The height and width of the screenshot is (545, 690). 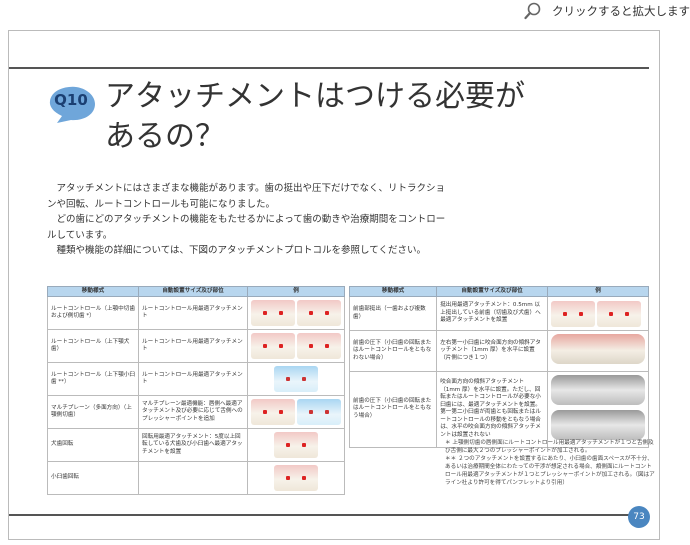 What do you see at coordinates (621, 11) in the screenshot?
I see `zoom-hint-link: クリックすると拡大します` at bounding box center [621, 11].